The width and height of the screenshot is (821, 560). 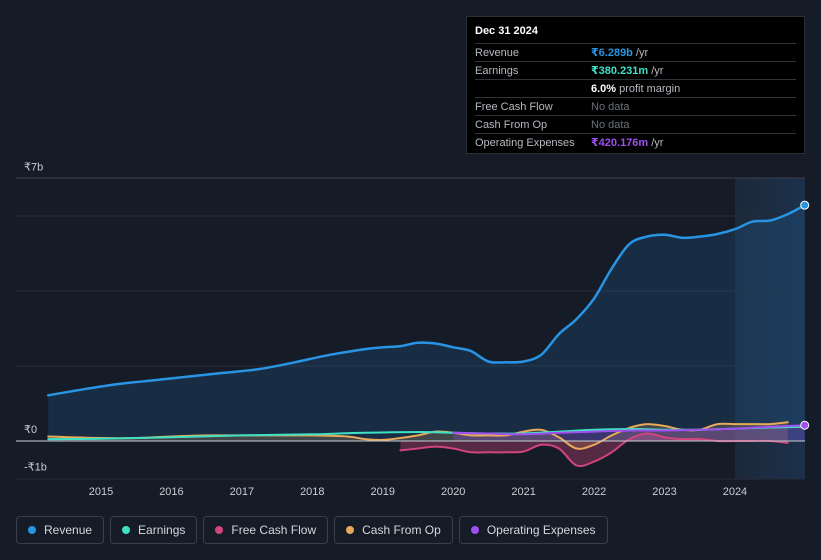 What do you see at coordinates (171, 492) in the screenshot?
I see `x-tick-label: 2016` at bounding box center [171, 492].